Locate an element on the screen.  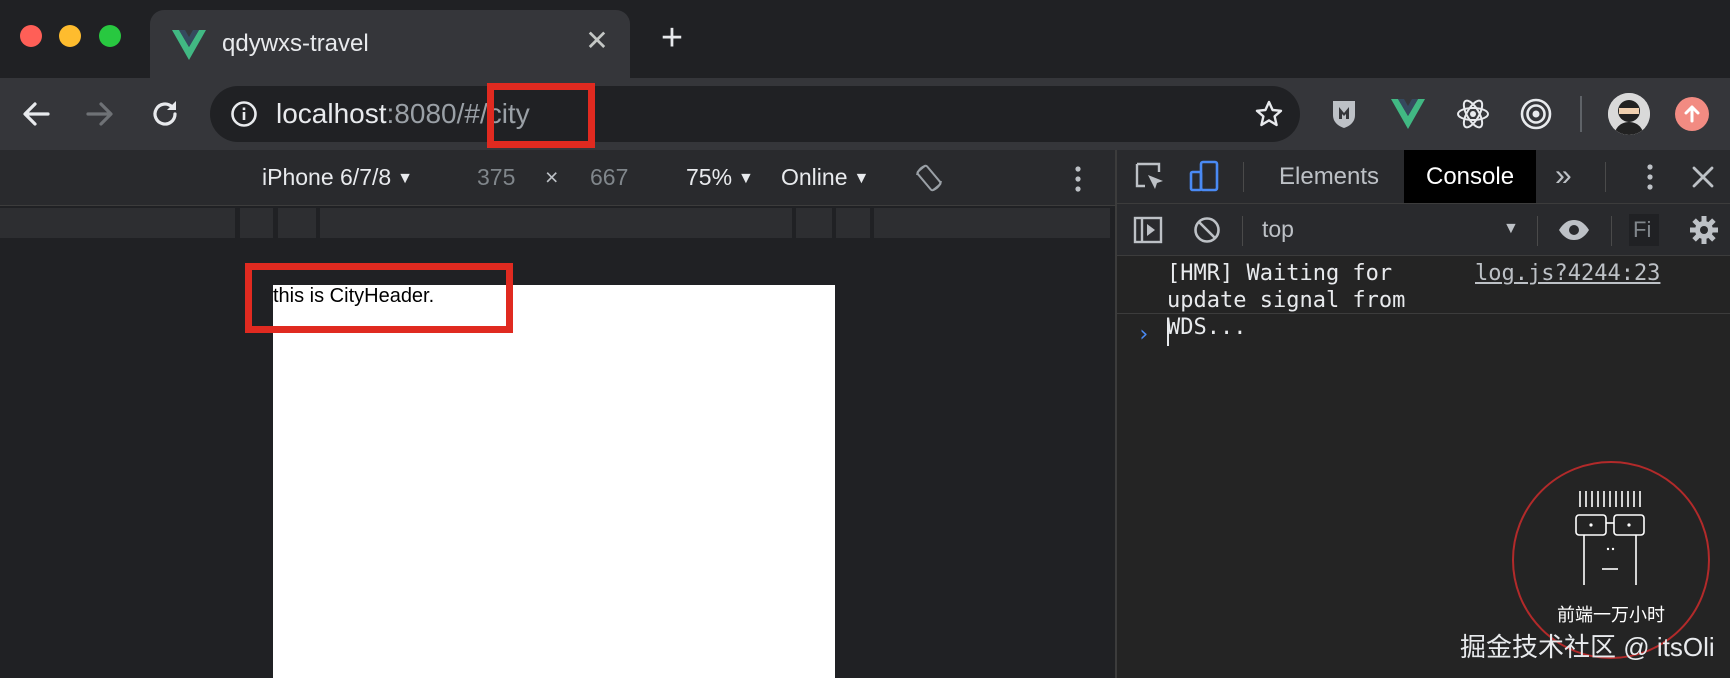
more-tabs-icon: » is located at coordinates (1563, 176).